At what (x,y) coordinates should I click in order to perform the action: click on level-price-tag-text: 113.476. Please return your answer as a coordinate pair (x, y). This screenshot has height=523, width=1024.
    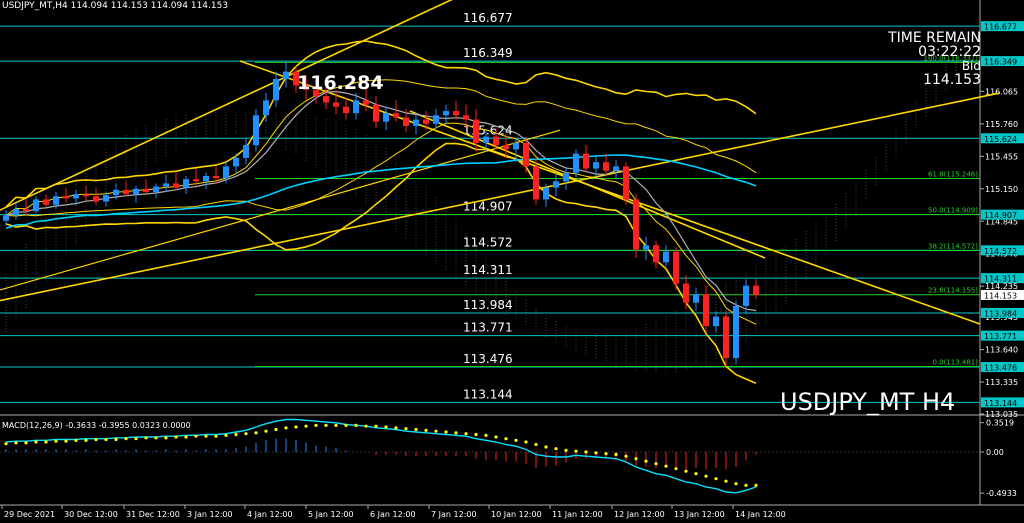
    Looking at the image, I should click on (1000, 368).